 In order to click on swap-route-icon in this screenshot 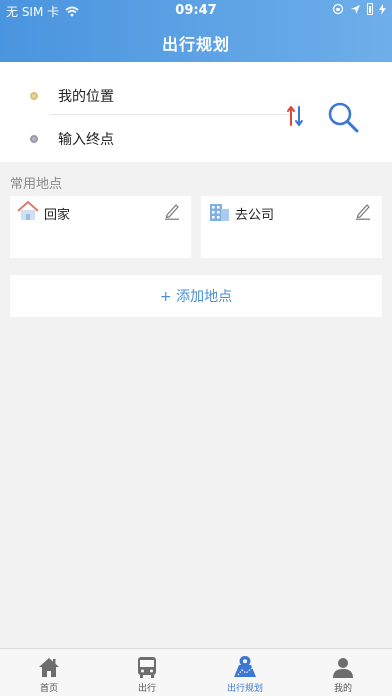, I will do `click(295, 116)`.